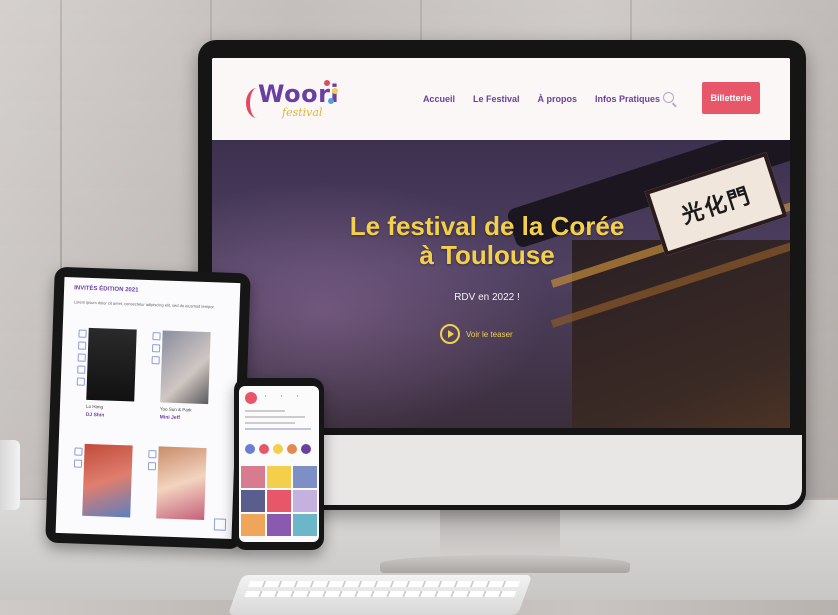 The width and height of the screenshot is (838, 615). What do you see at coordinates (489, 334) in the screenshot?
I see `trailer-label: Voir le teaser` at bounding box center [489, 334].